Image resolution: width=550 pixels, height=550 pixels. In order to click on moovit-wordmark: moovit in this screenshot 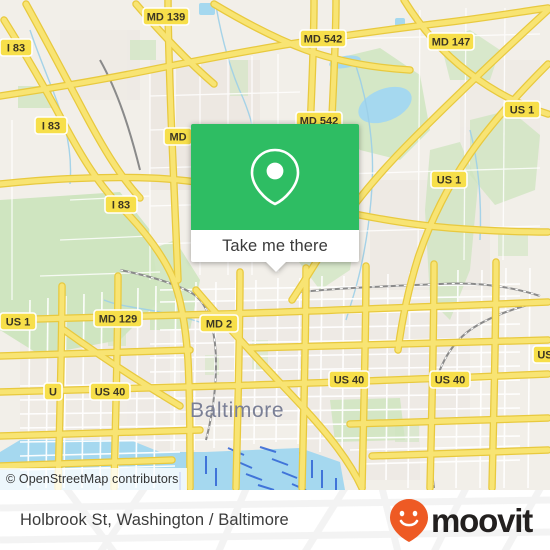, I will do `click(482, 520)`.